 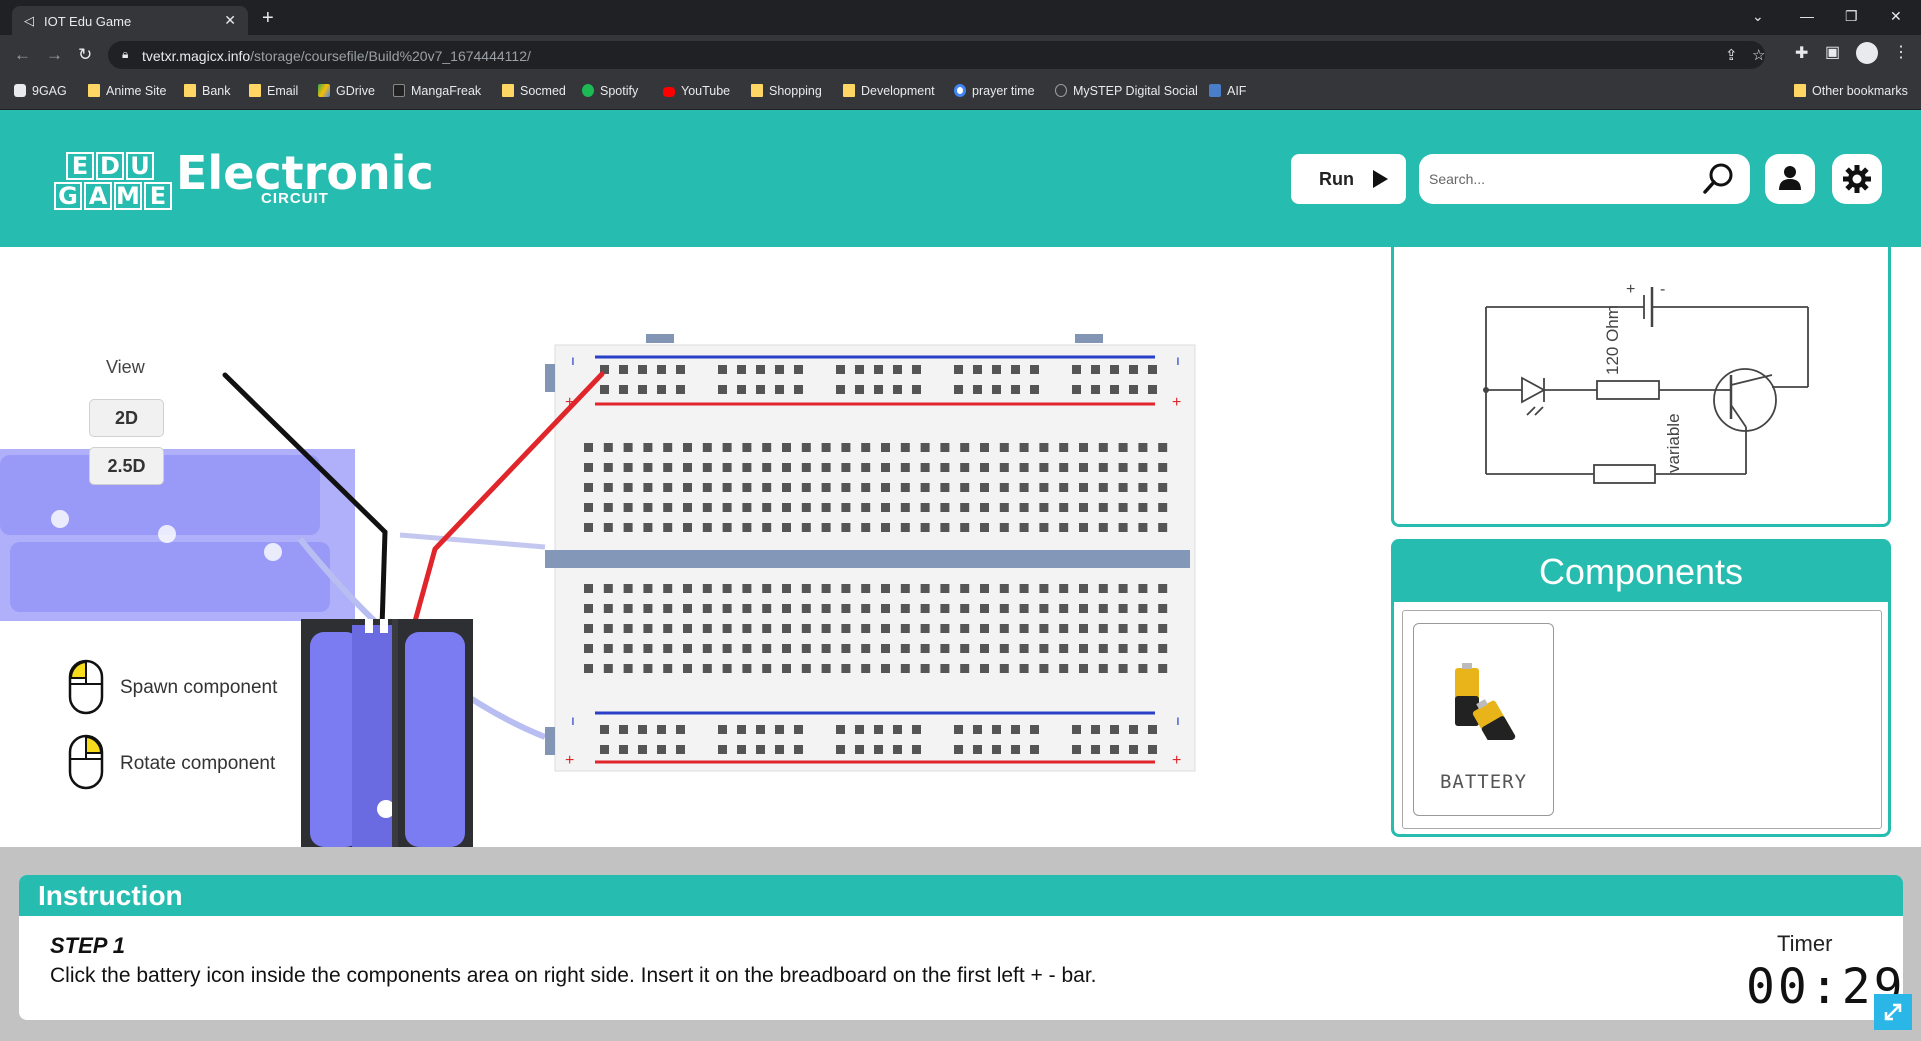 I want to click on browser-tab: ◁ IOT Edu Game ✕, so click(x=130, y=20).